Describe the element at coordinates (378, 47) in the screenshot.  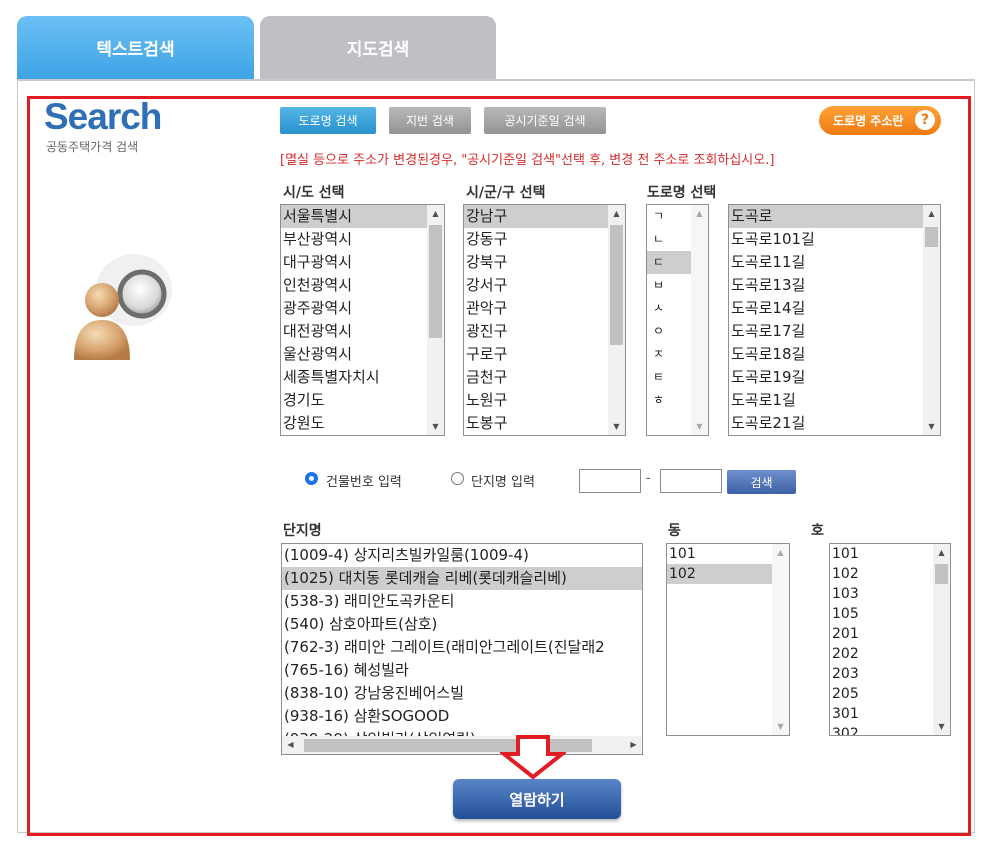
I see `tab-map-search: 지도검색` at that location.